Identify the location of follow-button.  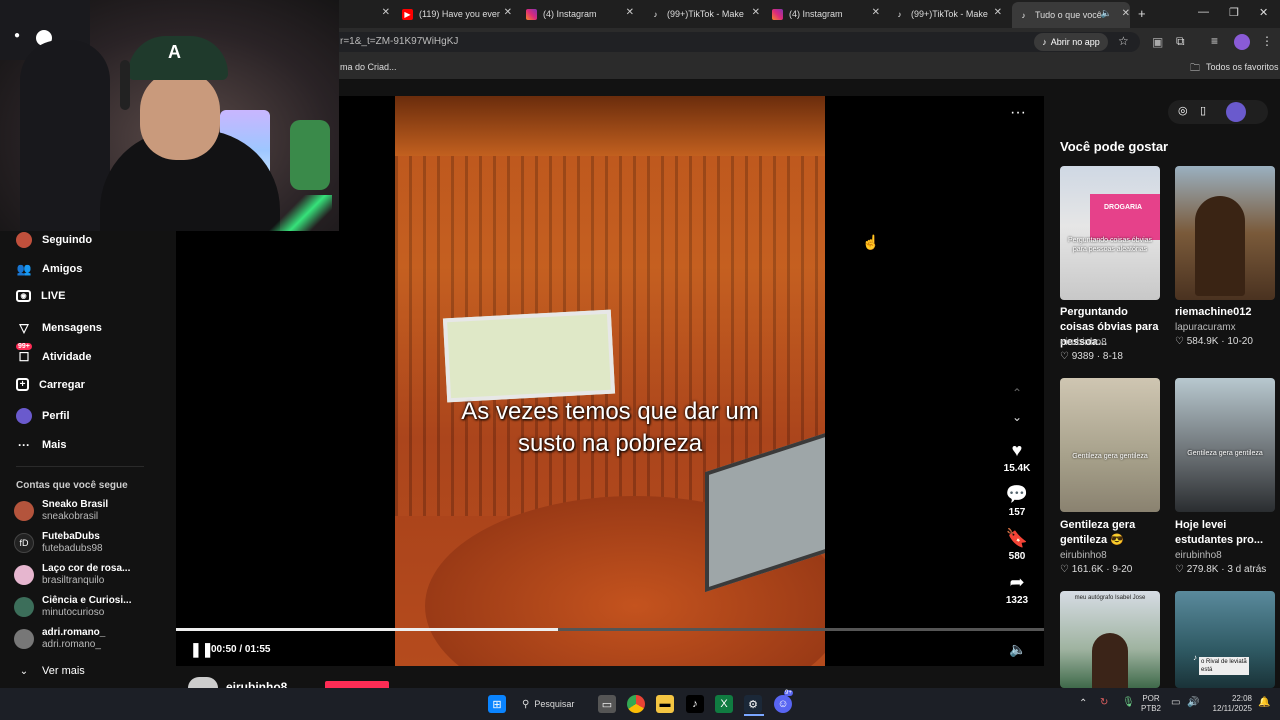
(357, 684).